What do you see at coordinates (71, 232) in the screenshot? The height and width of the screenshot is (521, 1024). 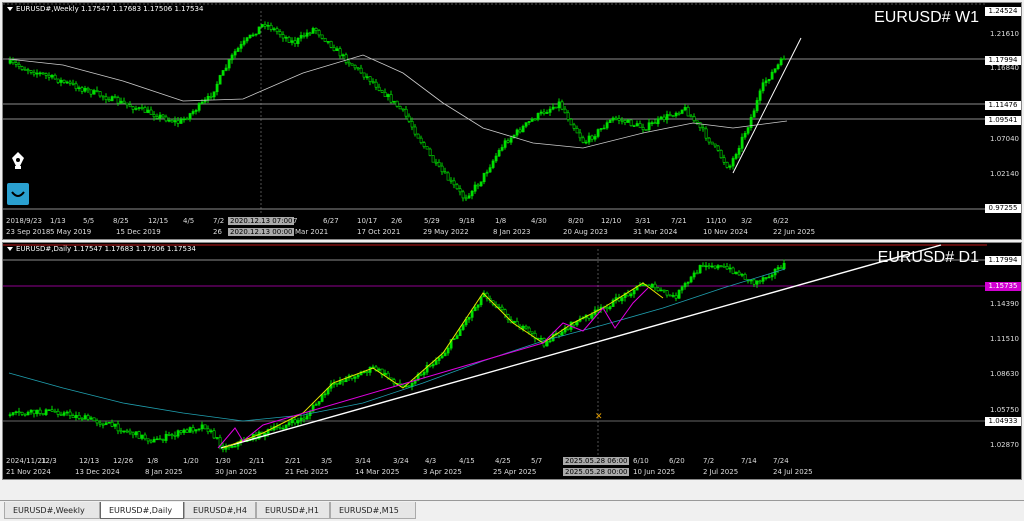 I see `weekly-time-bottom-1: 5 May 2019` at bounding box center [71, 232].